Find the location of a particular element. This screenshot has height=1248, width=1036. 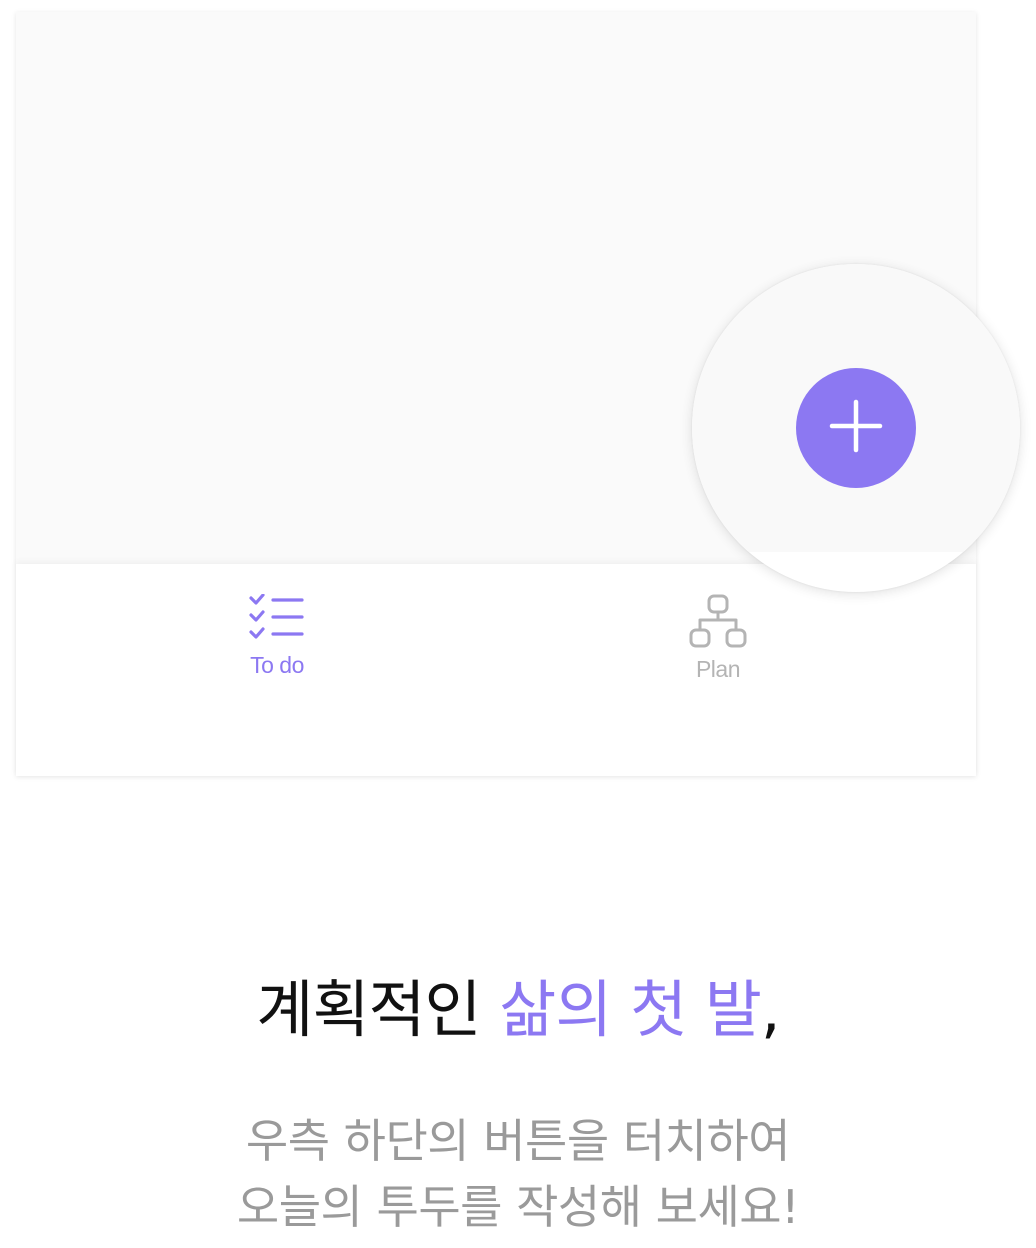

fab-magnifier is located at coordinates (856, 428).